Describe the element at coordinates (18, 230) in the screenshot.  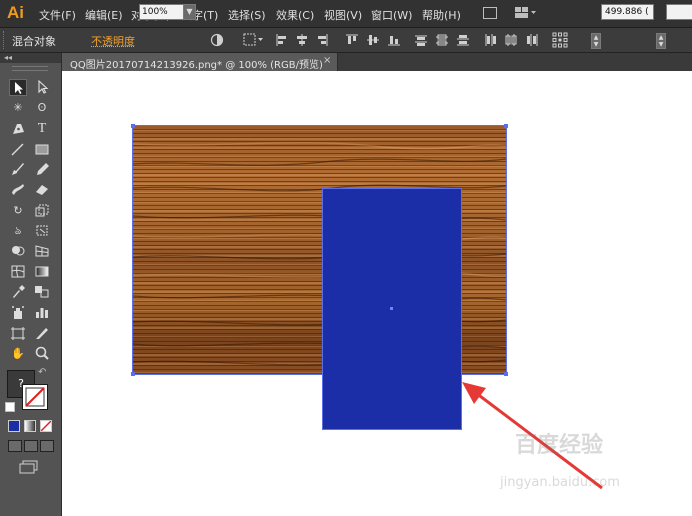
I see `warp-tool-icon: ঌ` at that location.